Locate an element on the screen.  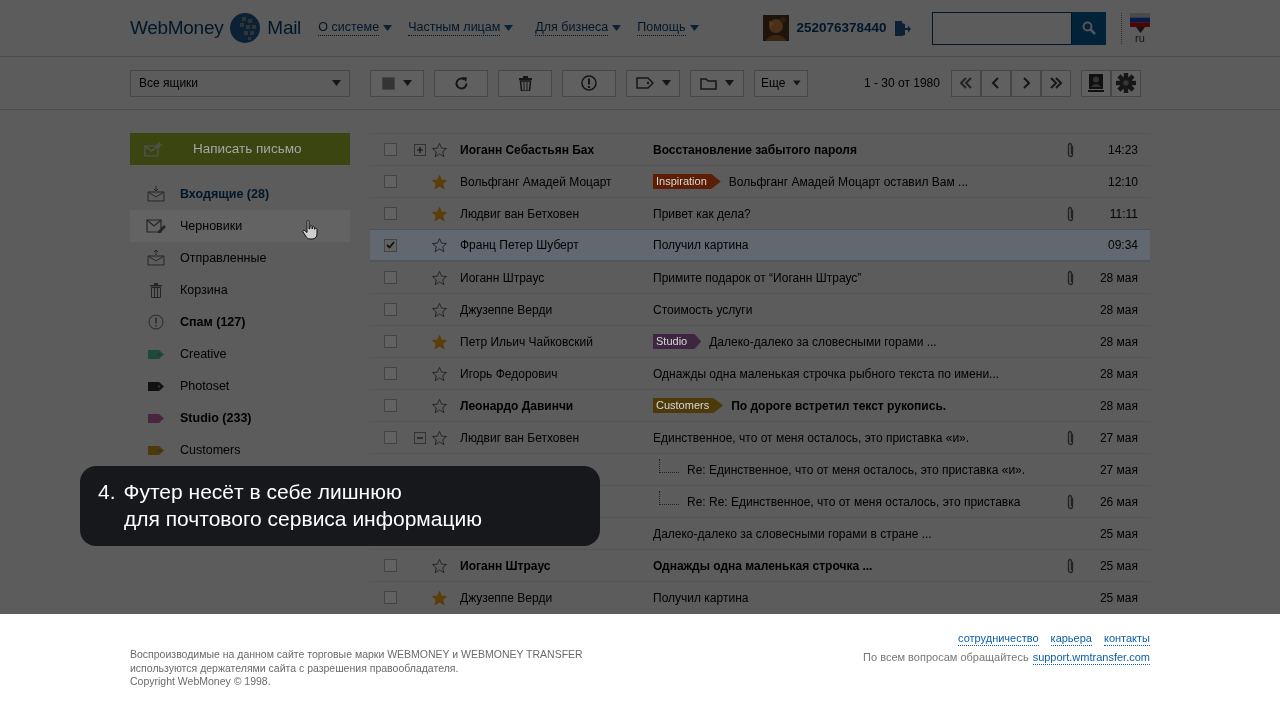
footer-link: карьера is located at coordinates (1071, 639).